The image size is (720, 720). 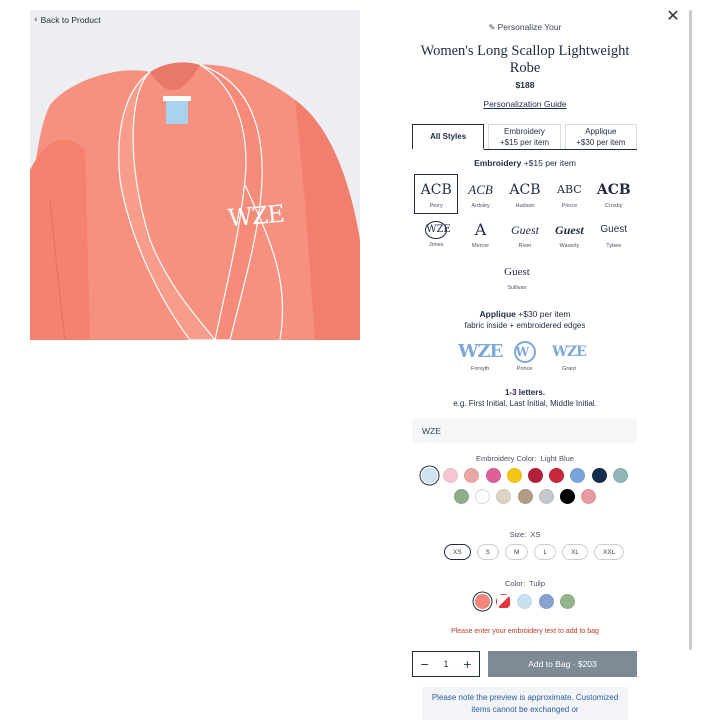 I want to click on embroidery-color-swatches-row1, so click(x=525, y=475).